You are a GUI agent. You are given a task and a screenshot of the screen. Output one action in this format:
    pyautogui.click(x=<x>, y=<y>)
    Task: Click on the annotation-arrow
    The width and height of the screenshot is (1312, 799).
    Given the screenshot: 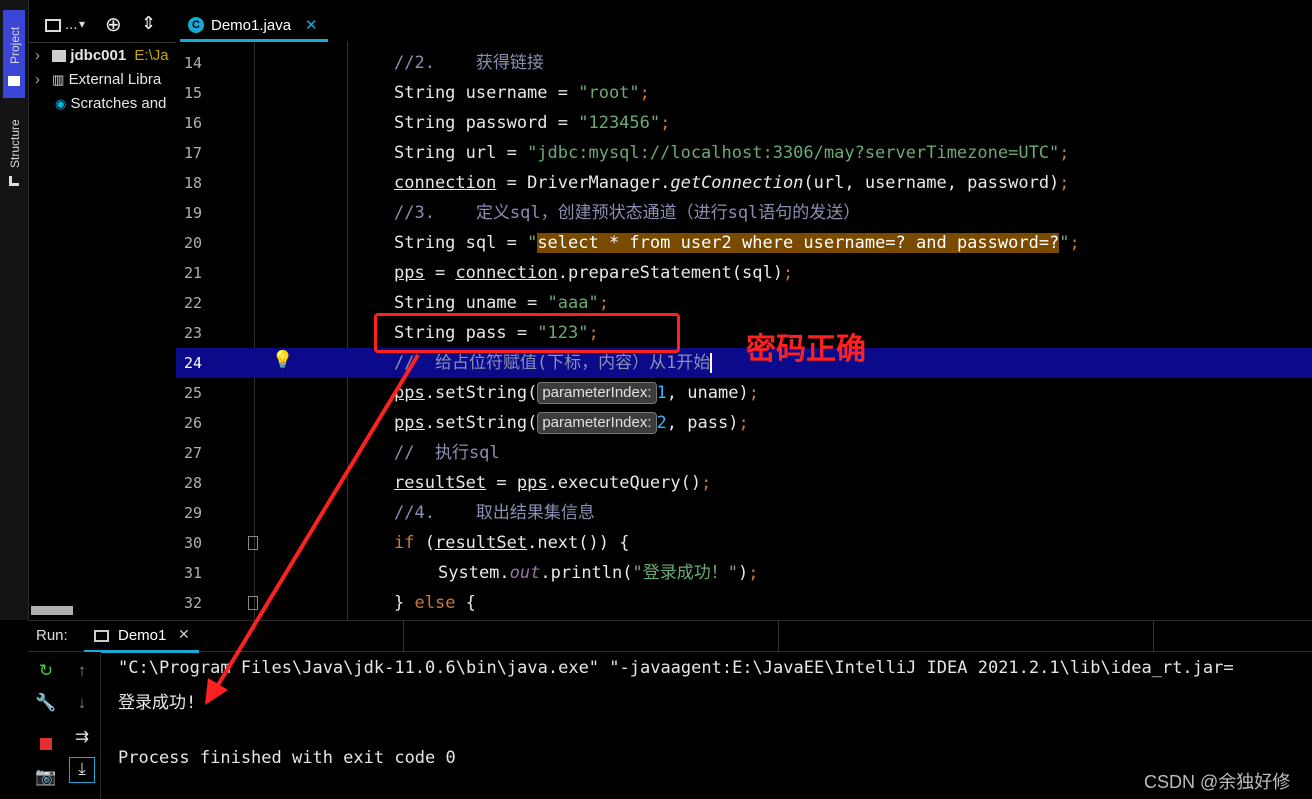 What is the action you would take?
    pyautogui.click(x=312, y=529)
    